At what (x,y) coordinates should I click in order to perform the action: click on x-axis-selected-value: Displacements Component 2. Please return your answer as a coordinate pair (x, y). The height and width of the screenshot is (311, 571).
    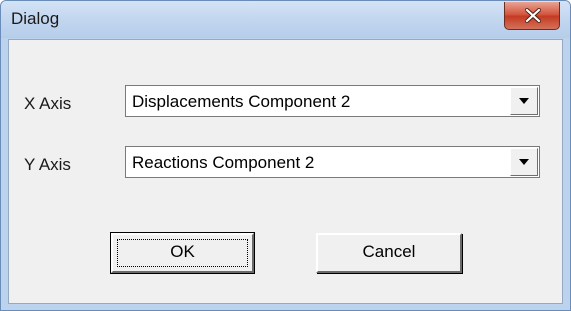
    Looking at the image, I should click on (241, 101).